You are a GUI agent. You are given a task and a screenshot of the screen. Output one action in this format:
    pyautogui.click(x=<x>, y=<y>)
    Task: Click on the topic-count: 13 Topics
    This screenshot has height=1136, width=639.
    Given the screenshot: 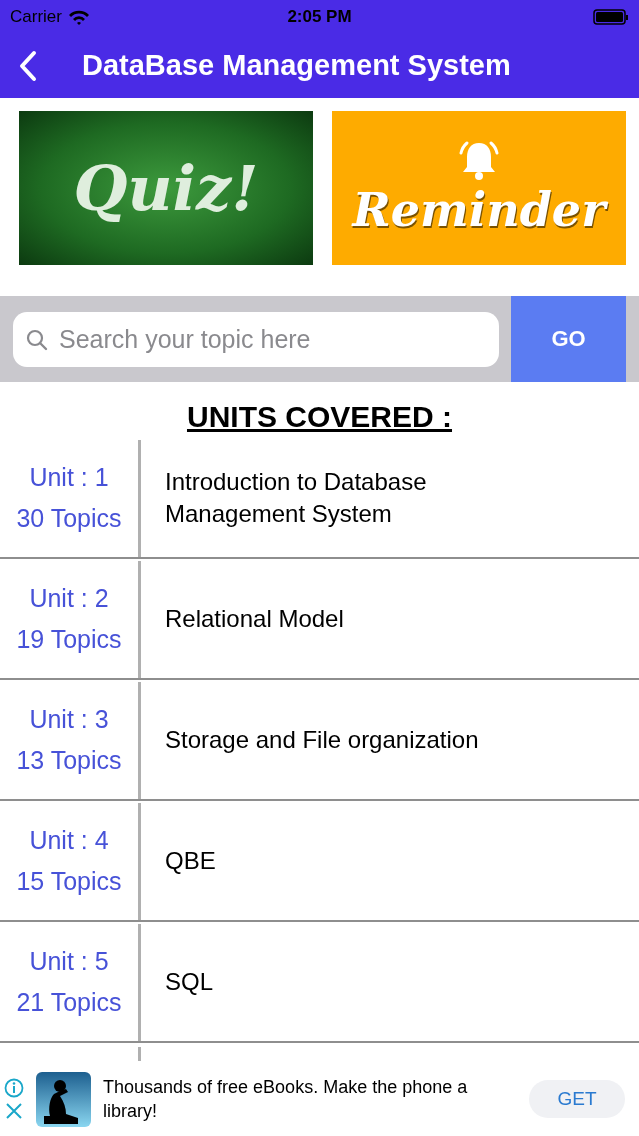 What is the action you would take?
    pyautogui.click(x=69, y=760)
    